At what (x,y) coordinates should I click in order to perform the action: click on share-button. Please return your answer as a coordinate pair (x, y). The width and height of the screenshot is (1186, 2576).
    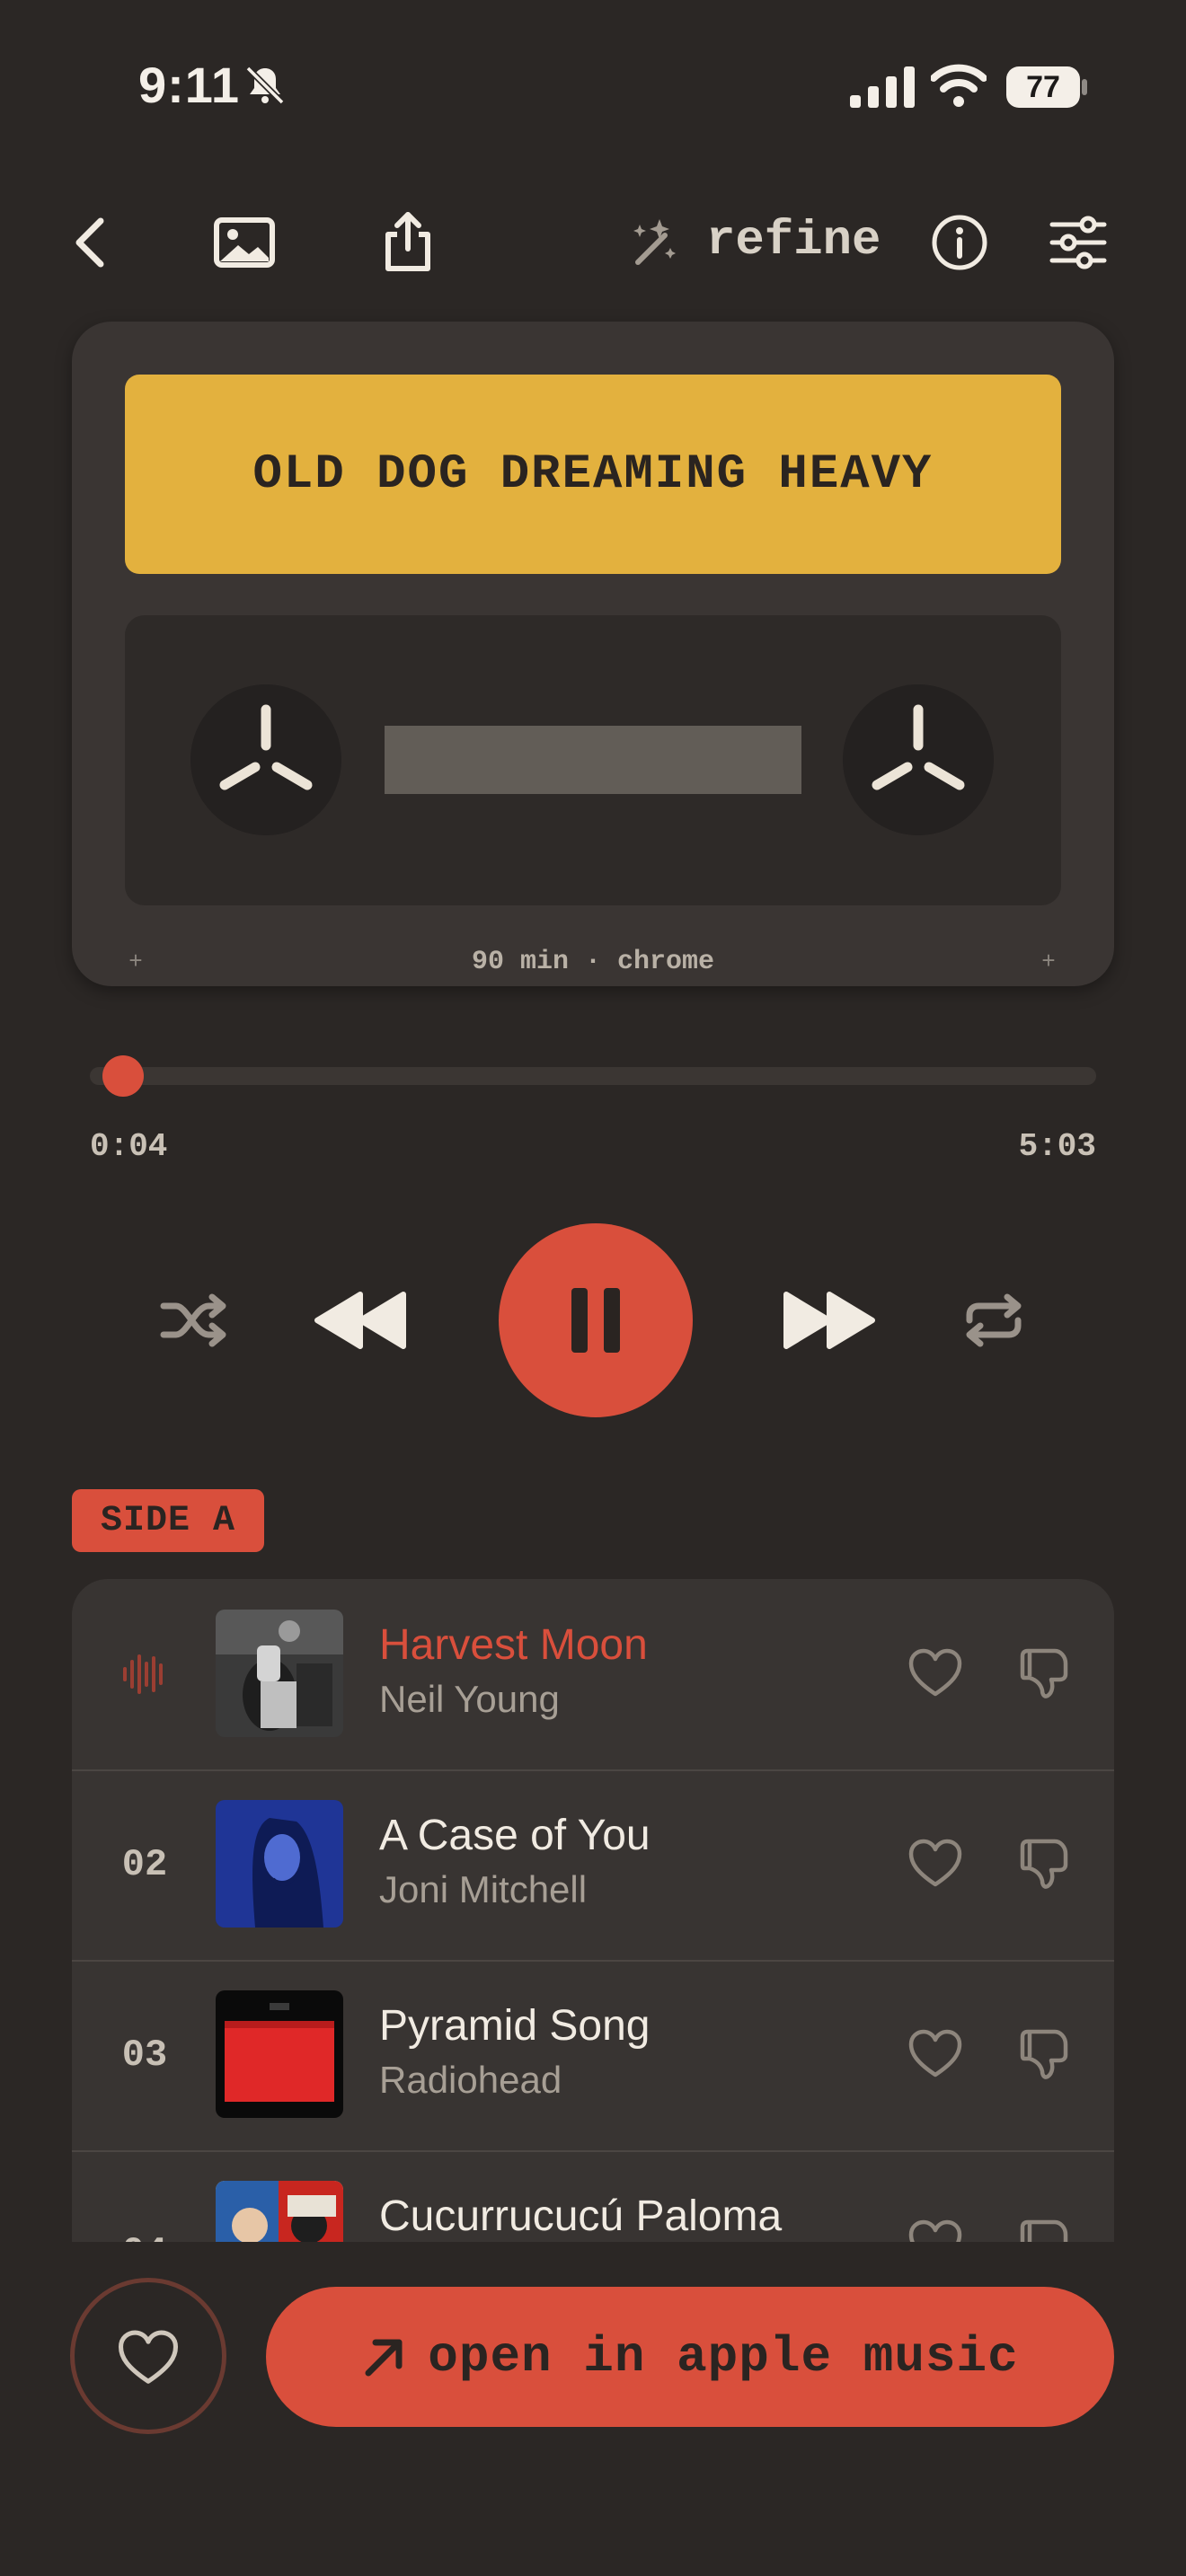
    Looking at the image, I should click on (408, 242).